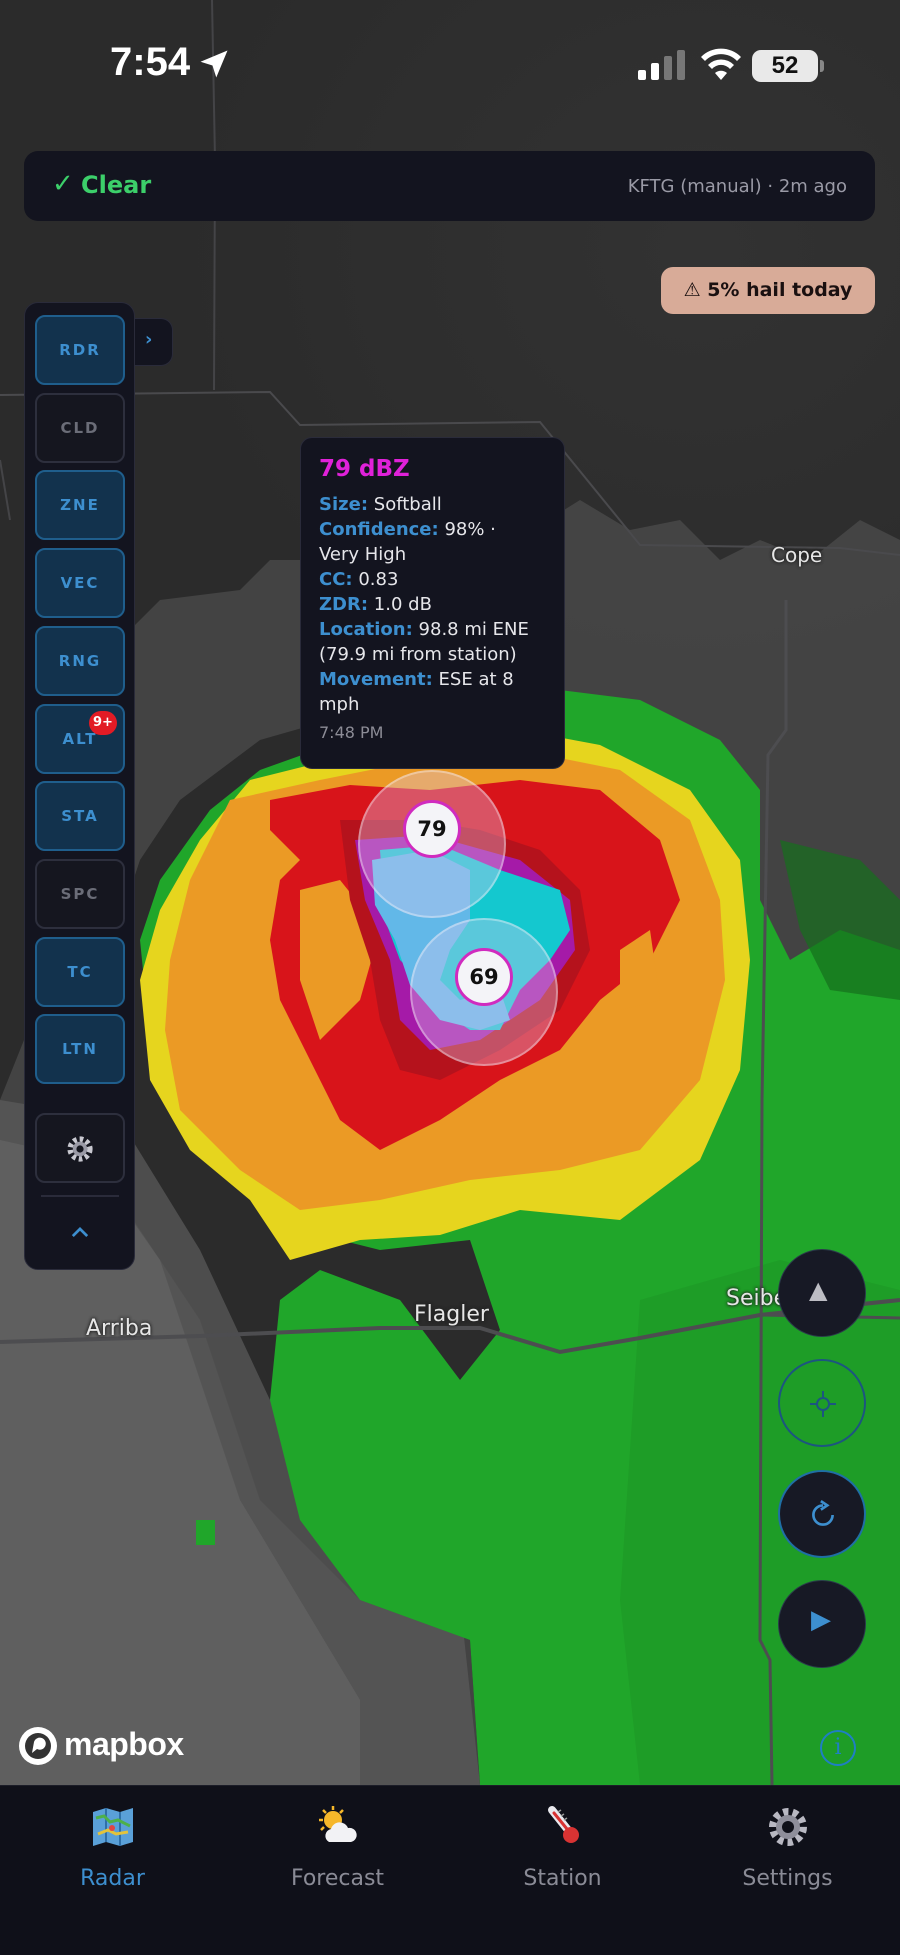 The width and height of the screenshot is (900, 1955). I want to click on layer-button-vec: VEC, so click(80, 583).